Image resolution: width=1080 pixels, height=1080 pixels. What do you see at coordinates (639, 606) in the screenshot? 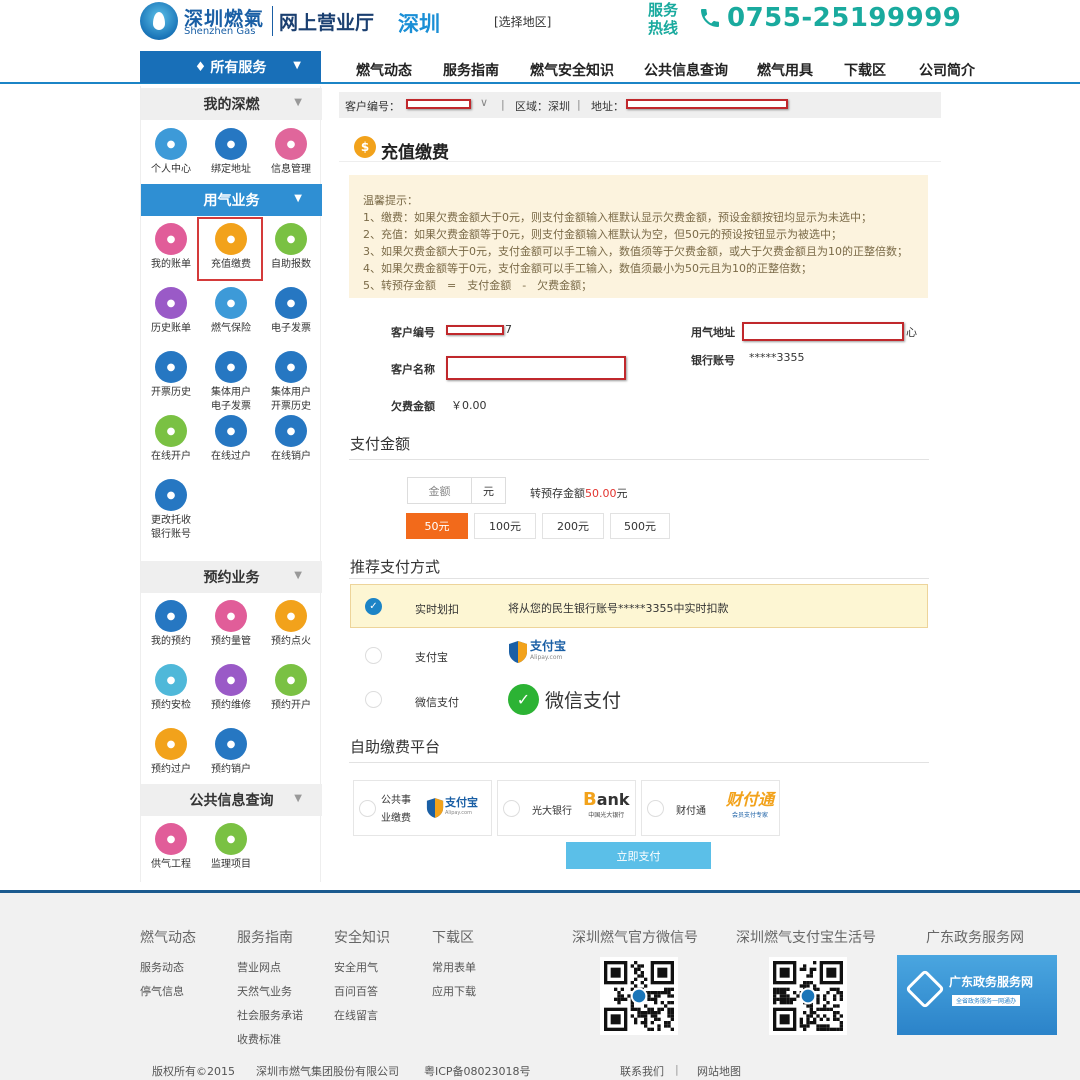
I see `method-realtime-row: ✓ 实时划扣 将从您的民生银行账号*****3355中实时扣款` at bounding box center [639, 606].